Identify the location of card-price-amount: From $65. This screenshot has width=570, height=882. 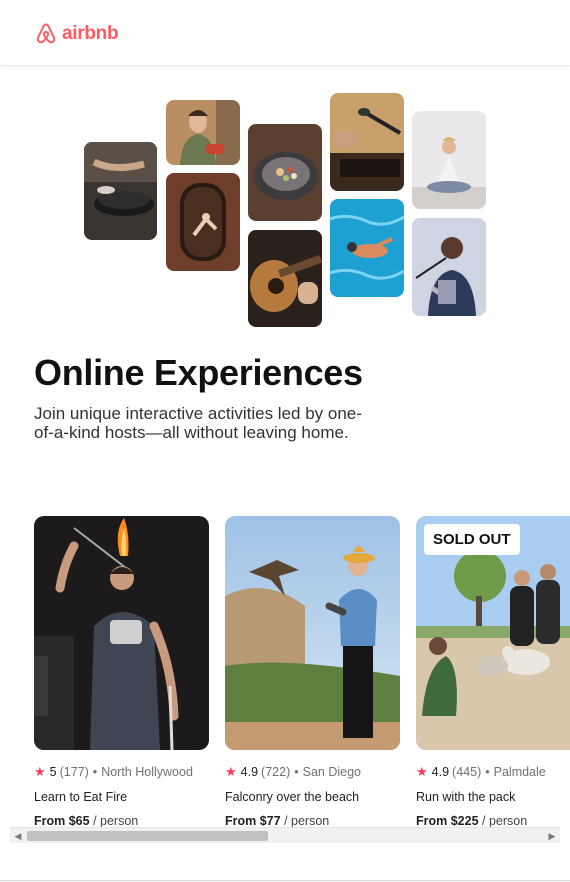
(62, 821).